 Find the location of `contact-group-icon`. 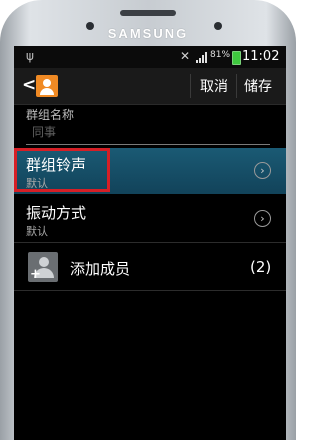

contact-group-icon is located at coordinates (47, 86).